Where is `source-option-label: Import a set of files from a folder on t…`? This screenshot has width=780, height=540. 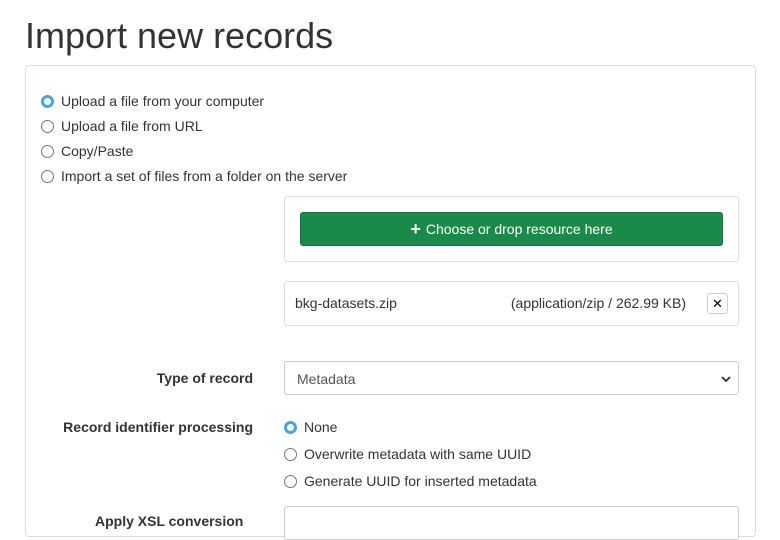
source-option-label: Import a set of files from a folder on t… is located at coordinates (204, 176).